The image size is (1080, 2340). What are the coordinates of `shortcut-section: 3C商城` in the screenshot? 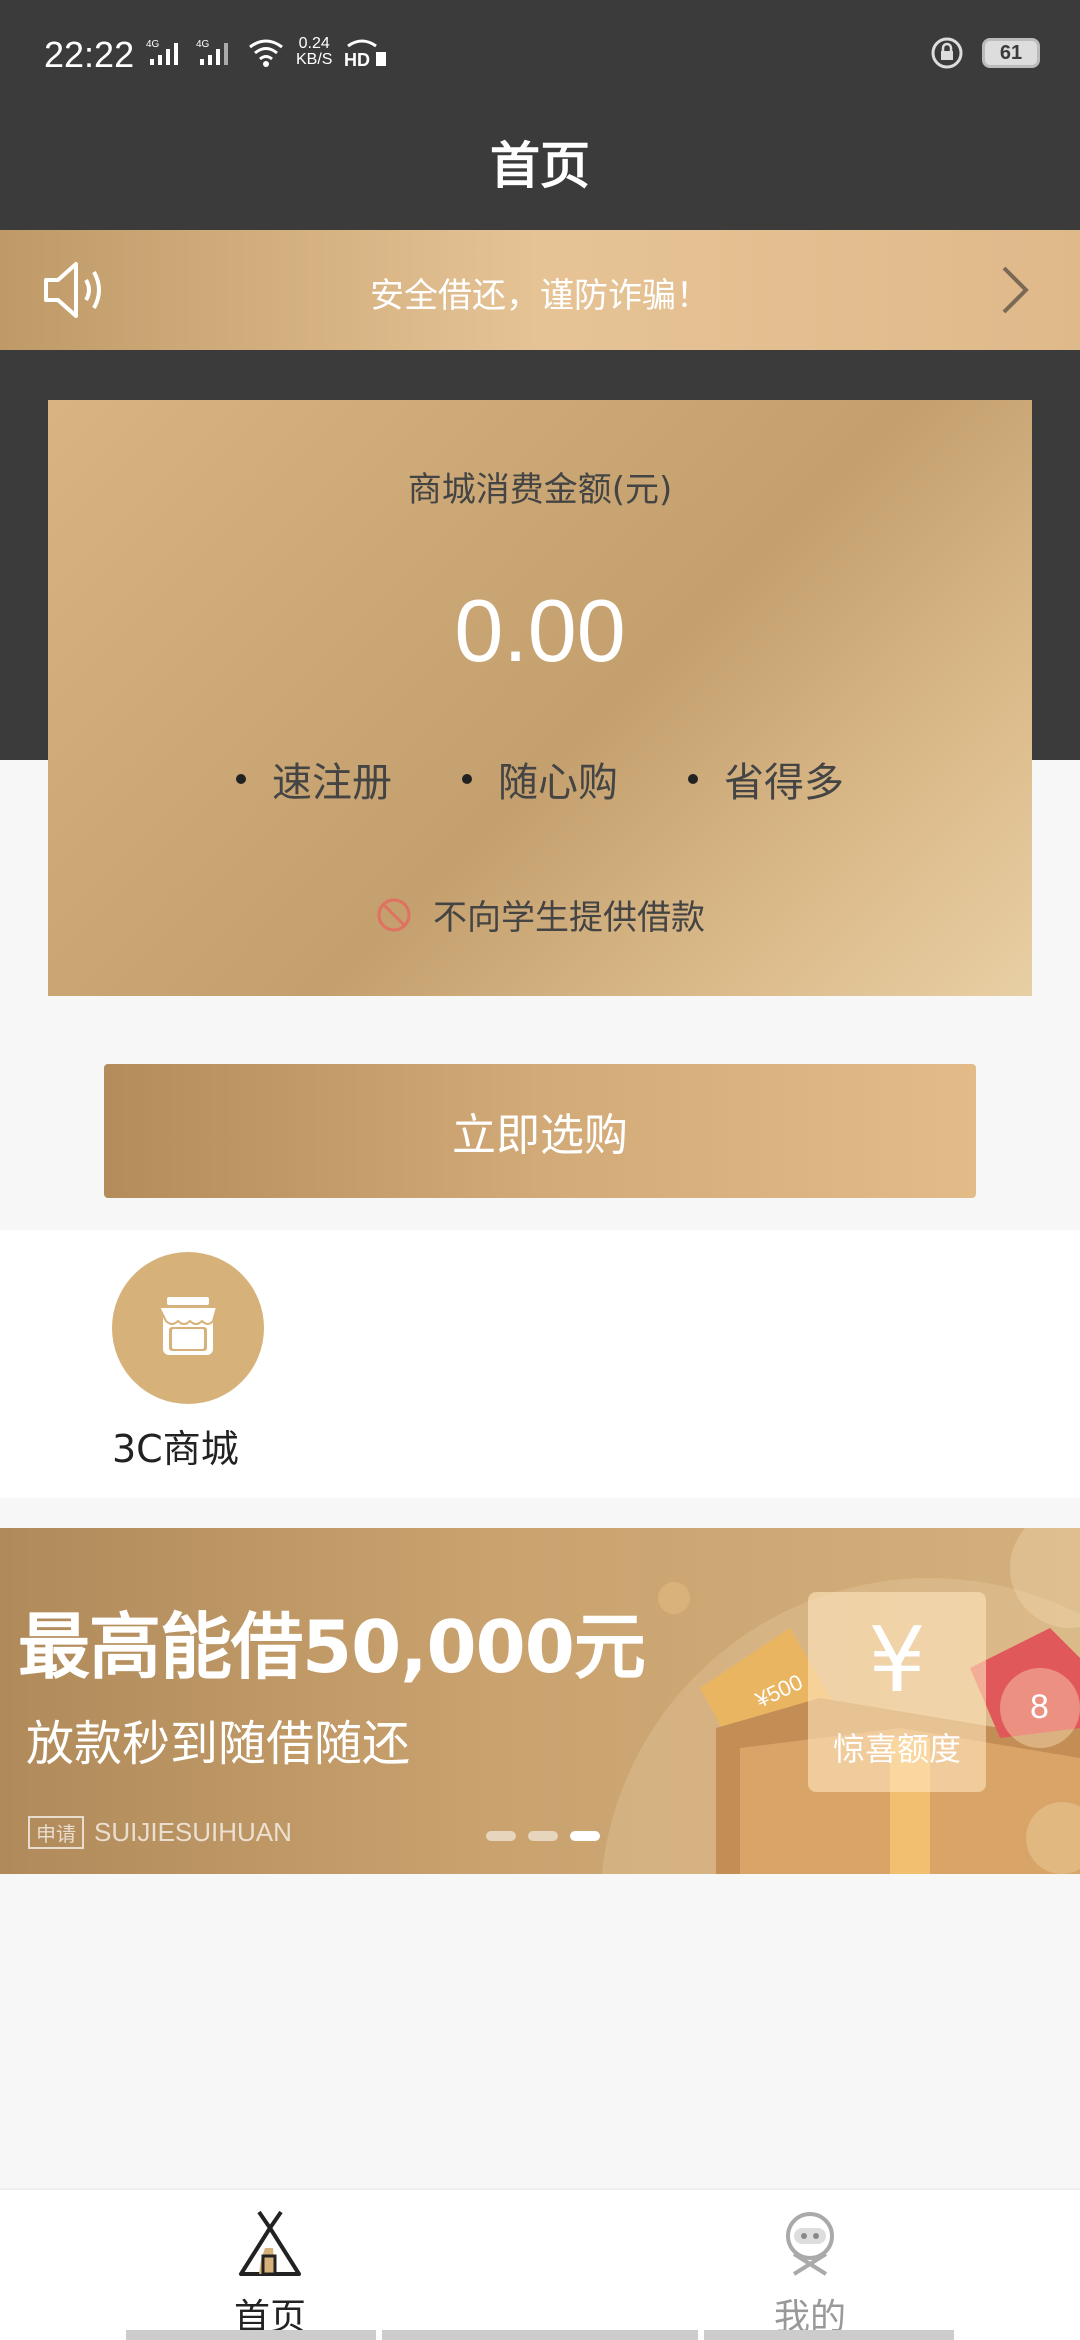 It's located at (540, 1364).